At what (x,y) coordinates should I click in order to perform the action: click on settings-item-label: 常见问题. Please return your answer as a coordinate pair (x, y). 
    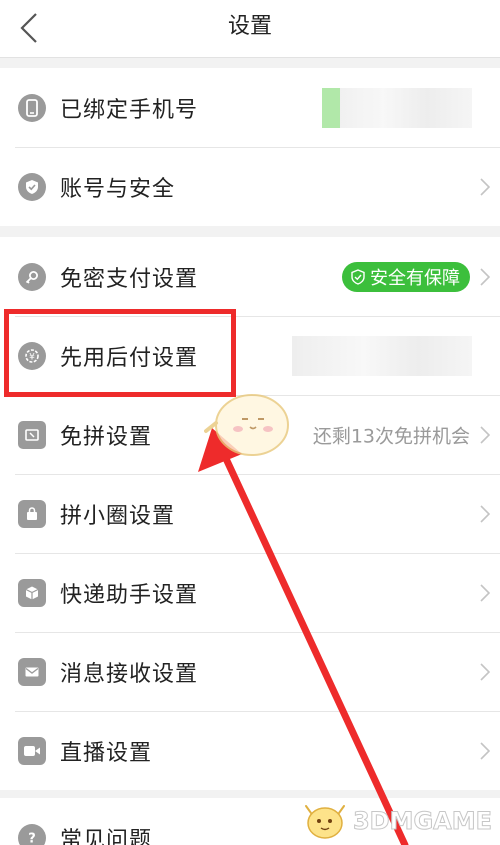
    Looking at the image, I should click on (106, 836).